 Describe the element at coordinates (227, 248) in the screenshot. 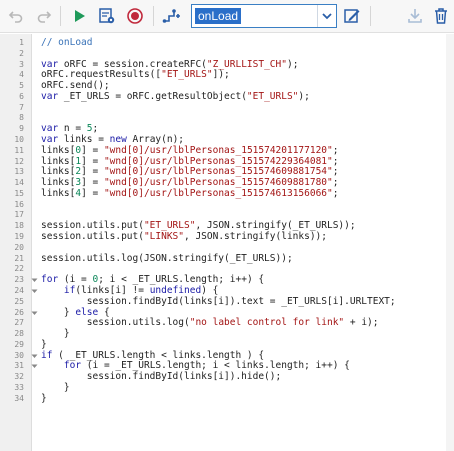

I see `code-line: 20` at that location.